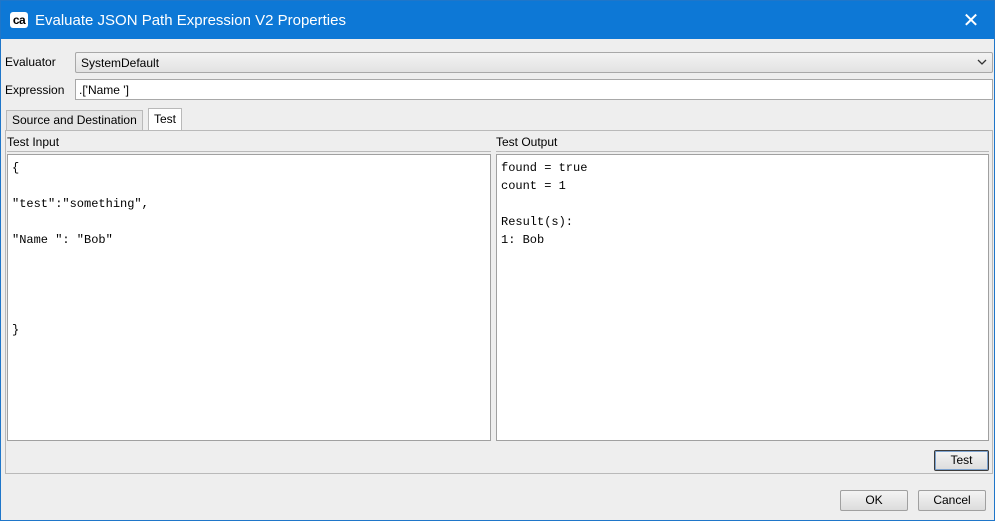 Image resolution: width=995 pixels, height=521 pixels. Describe the element at coordinates (120, 63) in the screenshot. I see `evaluator-selected-value: SystemDefault` at that location.